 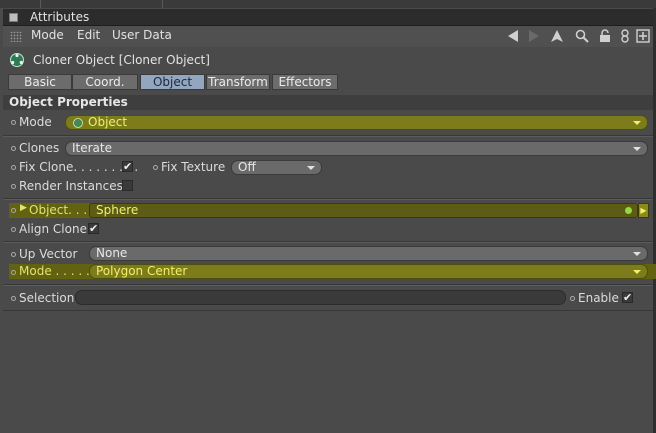 What do you see at coordinates (320, 297) in the screenshot?
I see `selection-field` at bounding box center [320, 297].